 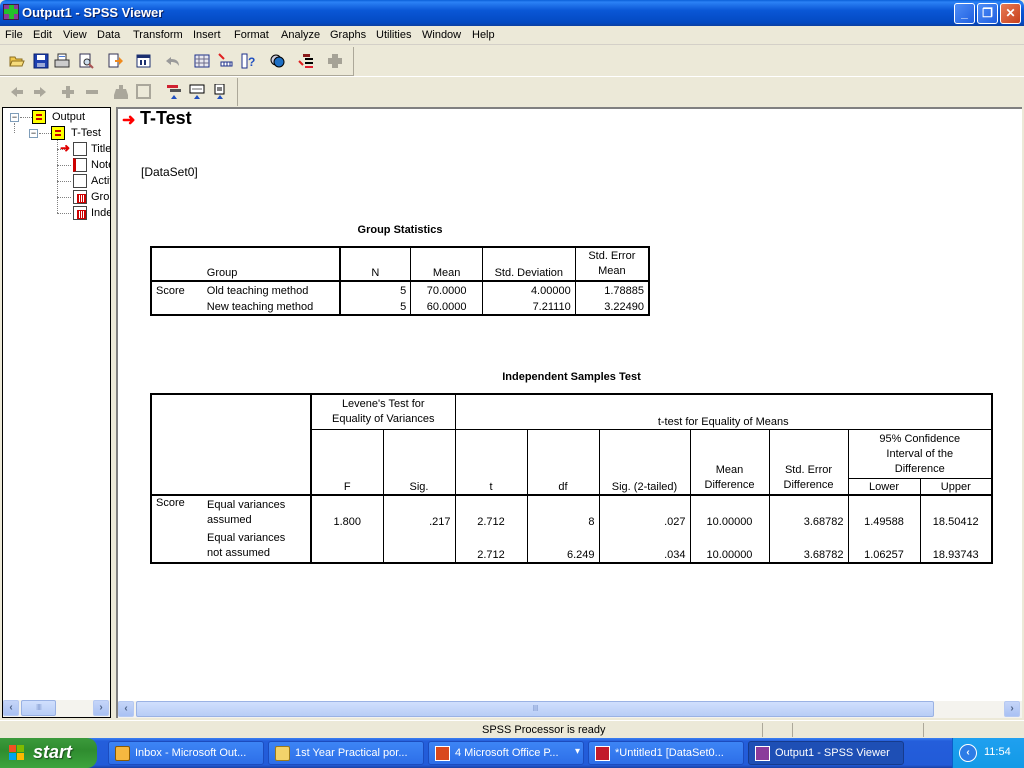 I want to click on taskbar-item-powerpoint-group: 4 Microsoft Office P... ▾, so click(x=506, y=753).